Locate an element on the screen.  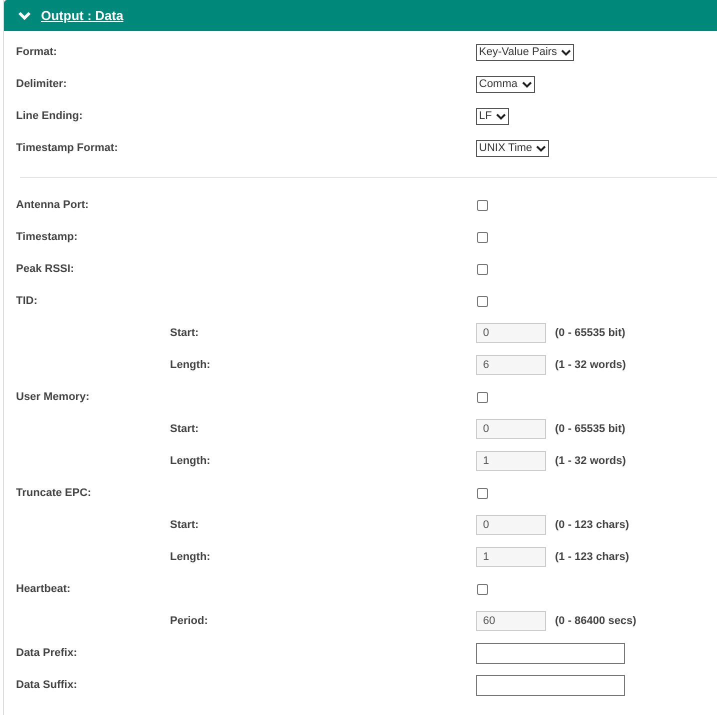
field-label: Truncate EPC: is located at coordinates (54, 493).